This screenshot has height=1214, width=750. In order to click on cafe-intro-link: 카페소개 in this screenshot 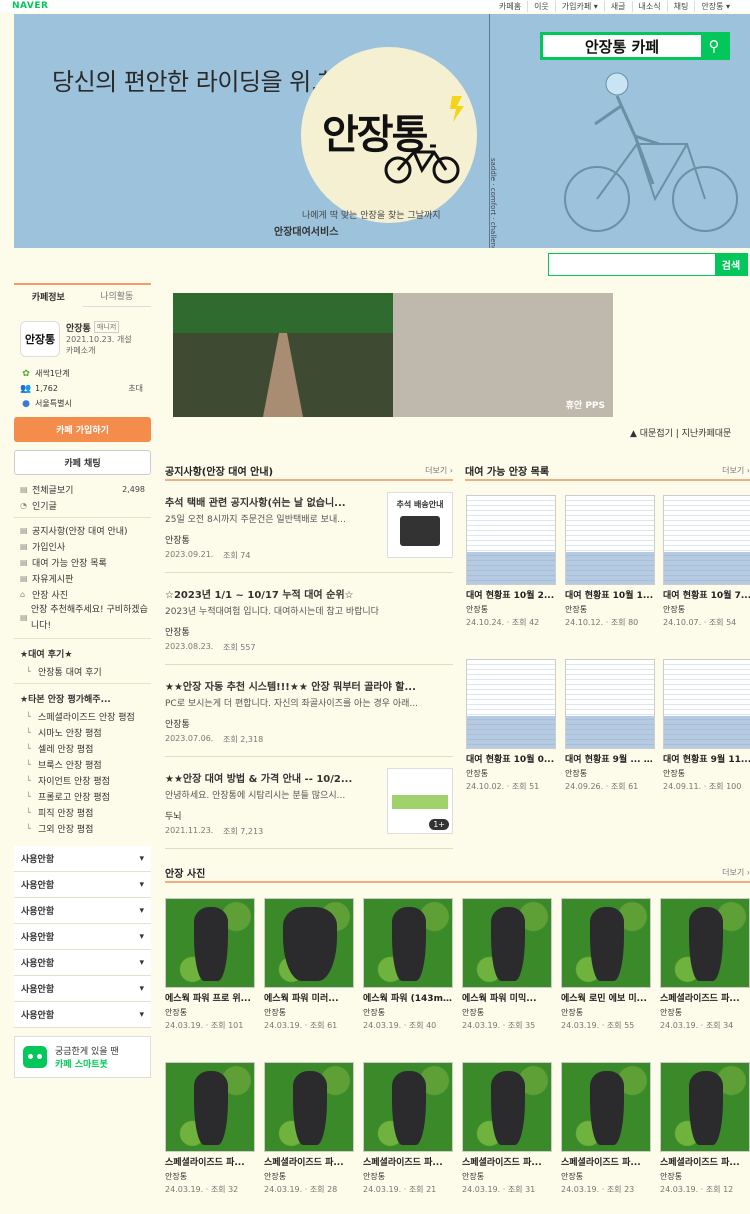, I will do `click(80, 350)`.